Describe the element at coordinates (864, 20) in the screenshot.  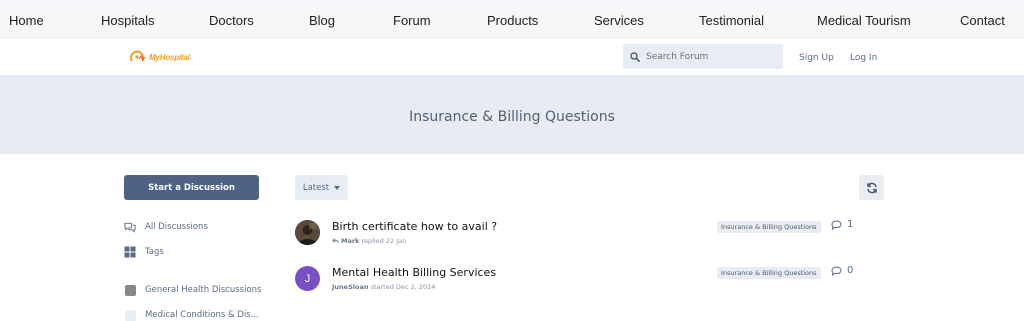
I see `nav-medical-tourism: Medical Tourism` at that location.